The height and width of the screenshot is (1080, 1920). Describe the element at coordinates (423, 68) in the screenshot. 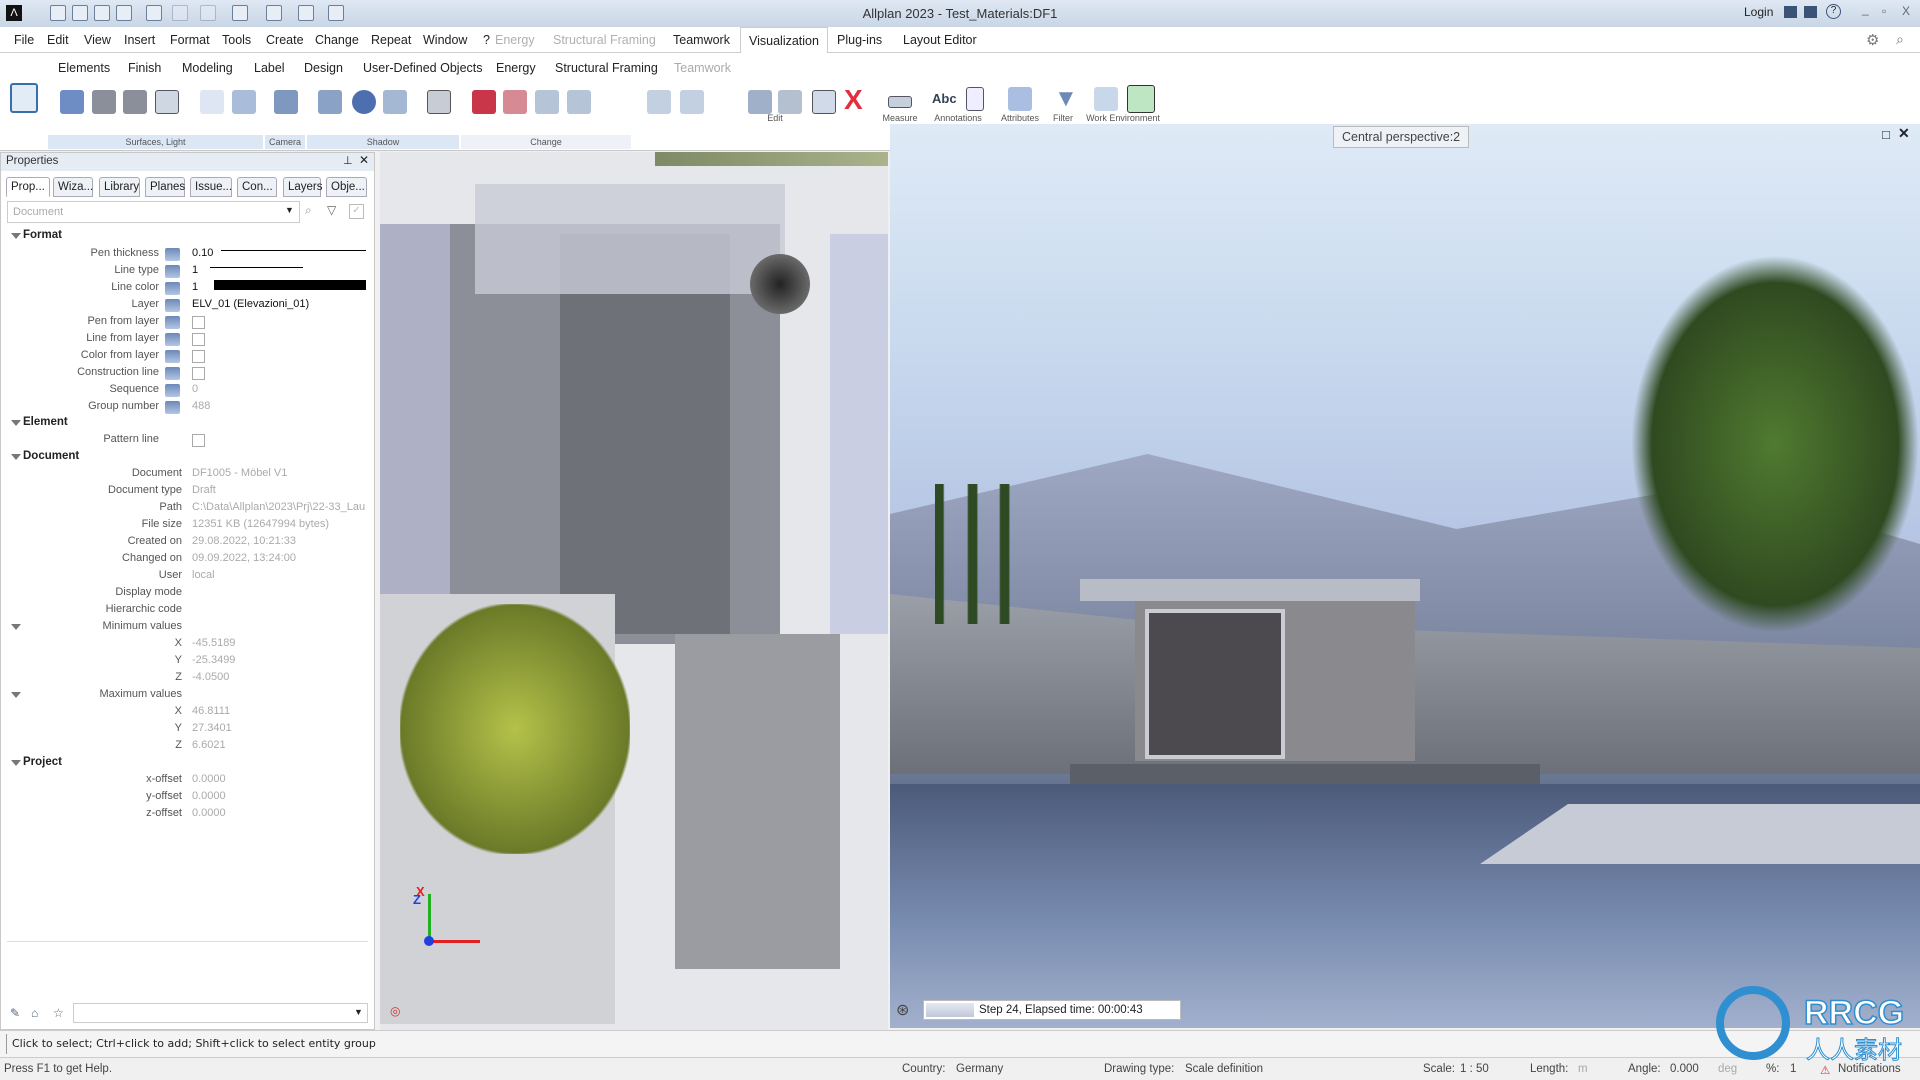

I see `ribbon-tab-user-defined-objects: User-Defined Objects` at that location.